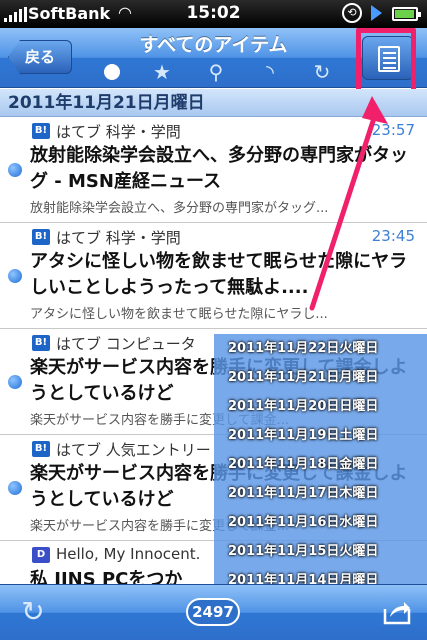  I want to click on unread-count-badge: 2497, so click(213, 612).